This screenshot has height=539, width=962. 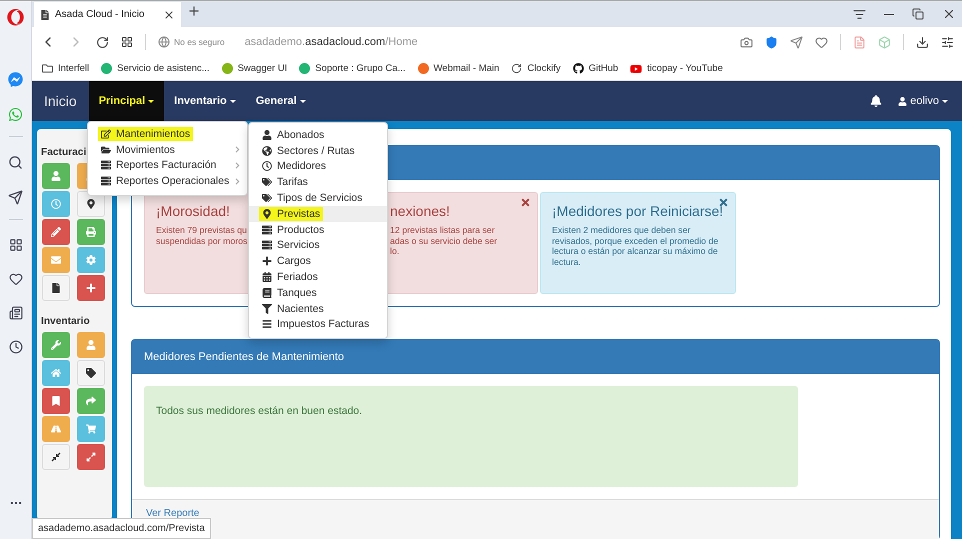 I want to click on compress-icon, so click(x=56, y=457).